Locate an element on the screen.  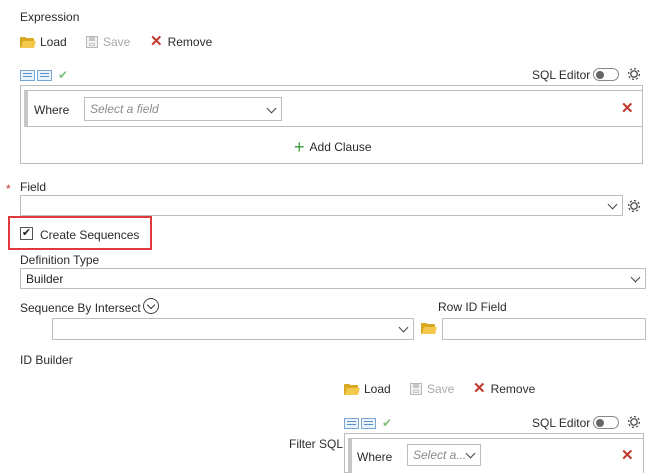
id-builder-save-button: Save is located at coordinates (432, 389).